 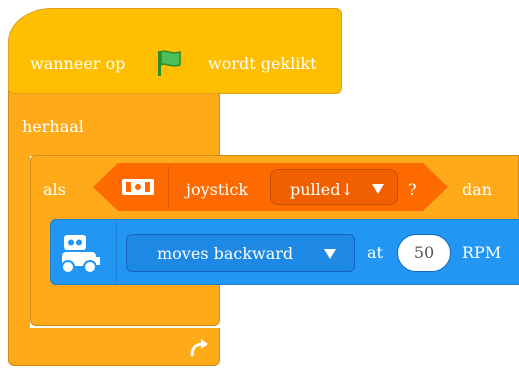 What do you see at coordinates (482, 252) in the screenshot?
I see `rpm-unit-label: RPM` at bounding box center [482, 252].